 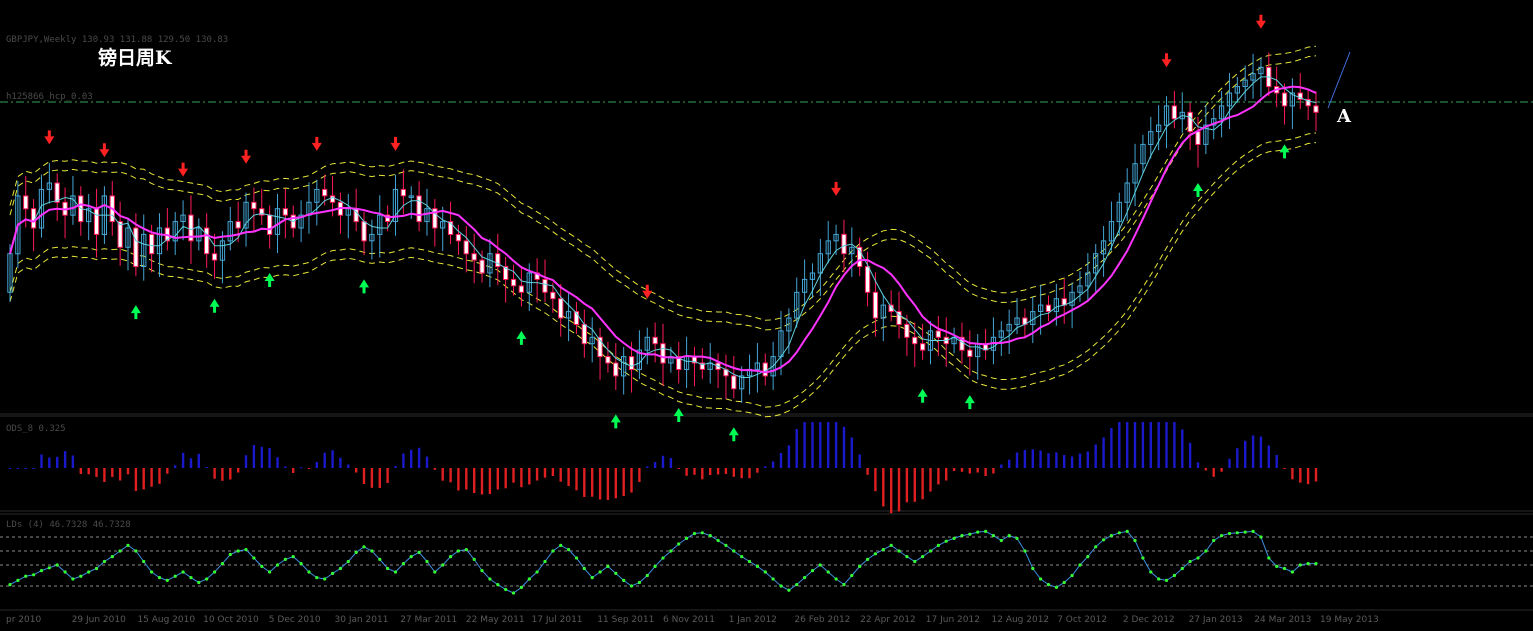 What do you see at coordinates (68, 525) in the screenshot?
I see `oscillator-label: LDs (4) 46.7328 46.7328` at bounding box center [68, 525].